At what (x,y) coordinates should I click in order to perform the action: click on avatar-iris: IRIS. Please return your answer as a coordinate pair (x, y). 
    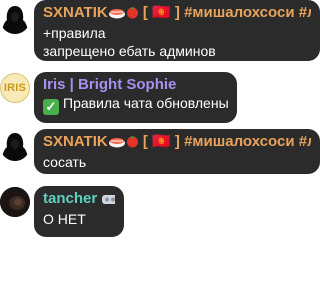
    Looking at the image, I should click on (15, 88).